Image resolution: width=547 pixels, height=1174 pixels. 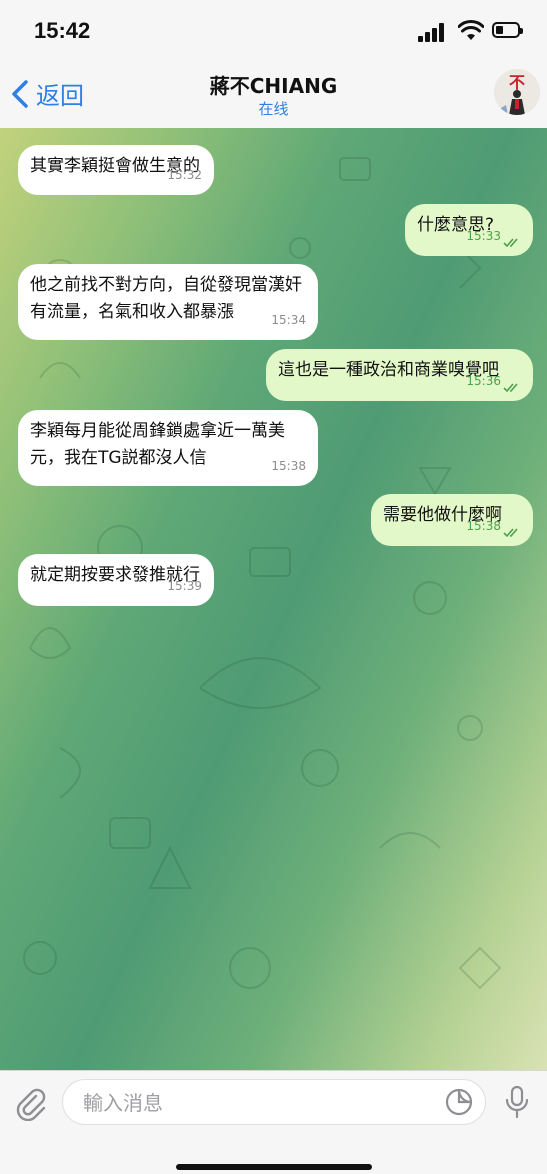 I want to click on cellular-signal-icon, so click(x=434, y=32).